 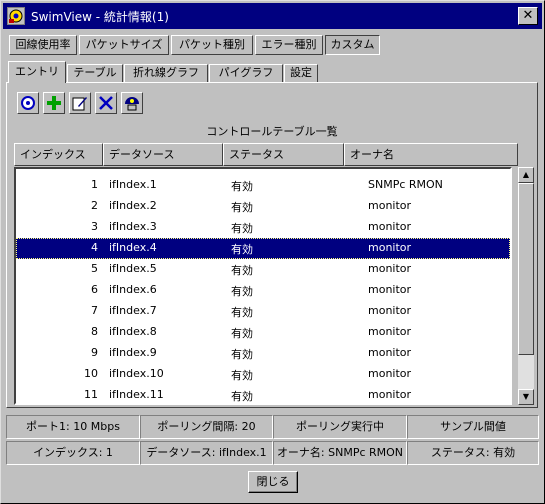 I want to click on category-tab-packet-size: パケットサイズ, so click(x=124, y=45).